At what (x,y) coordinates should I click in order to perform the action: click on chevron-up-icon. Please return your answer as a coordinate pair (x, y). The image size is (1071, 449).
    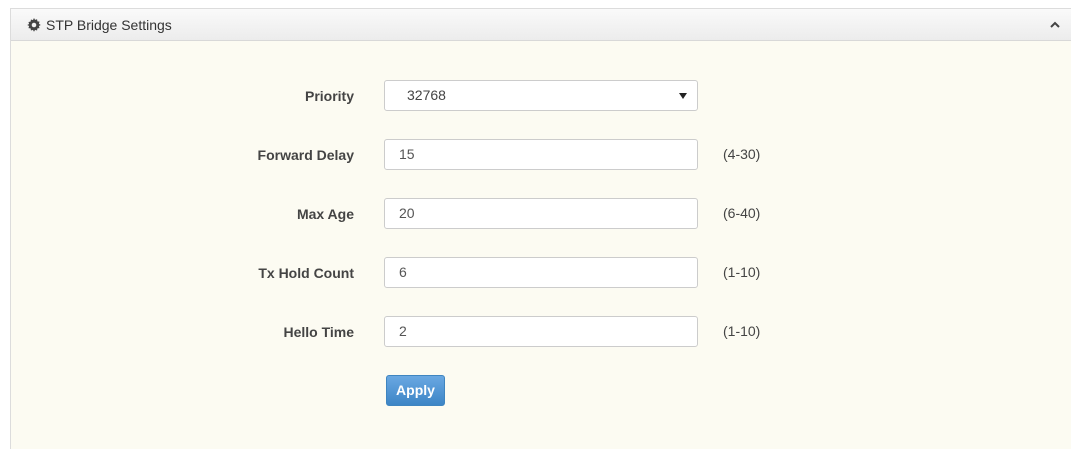
    Looking at the image, I should click on (1055, 25).